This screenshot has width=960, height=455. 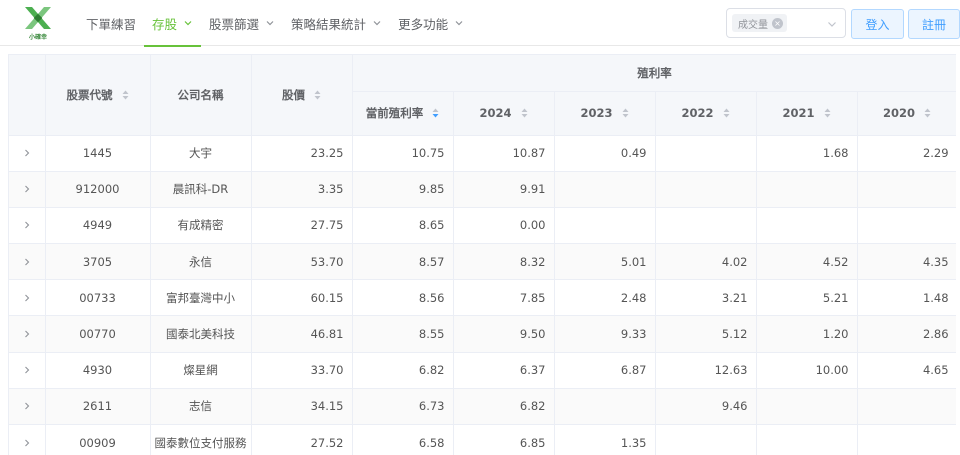 What do you see at coordinates (807, 262) in the screenshot?
I see `cell-yield-2021: 4.52` at bounding box center [807, 262].